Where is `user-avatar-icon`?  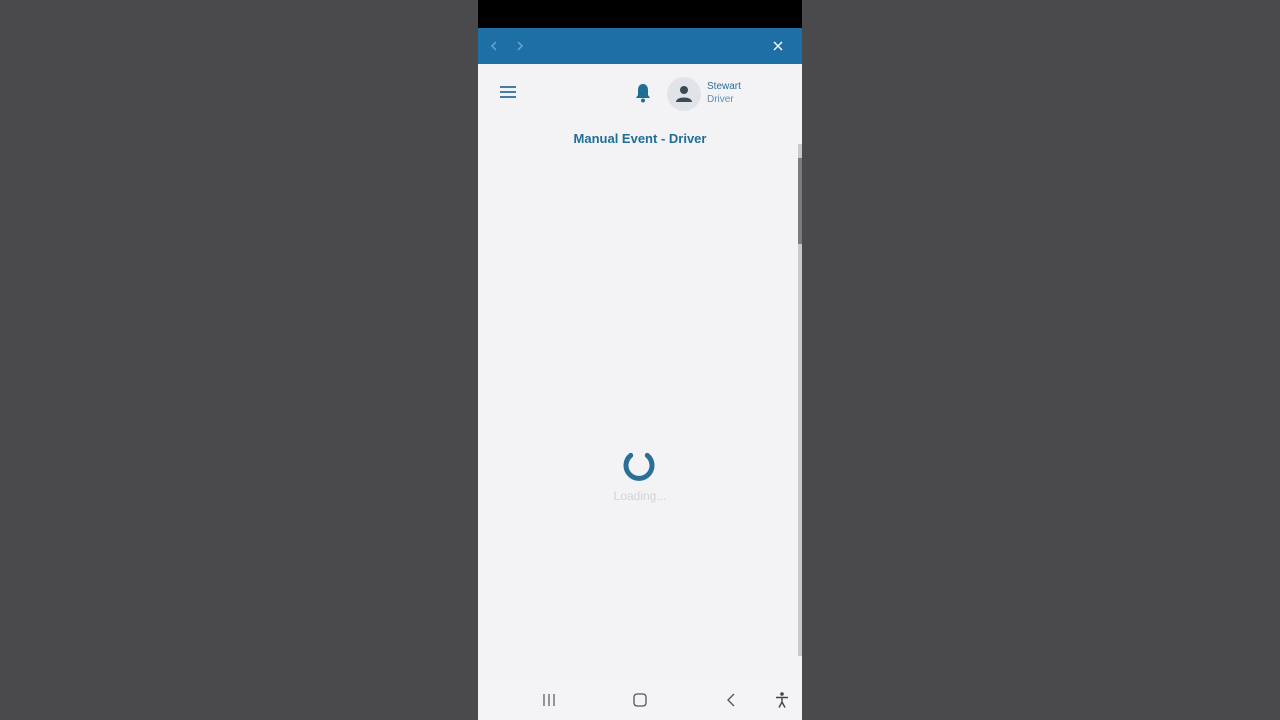
user-avatar-icon is located at coordinates (684, 94).